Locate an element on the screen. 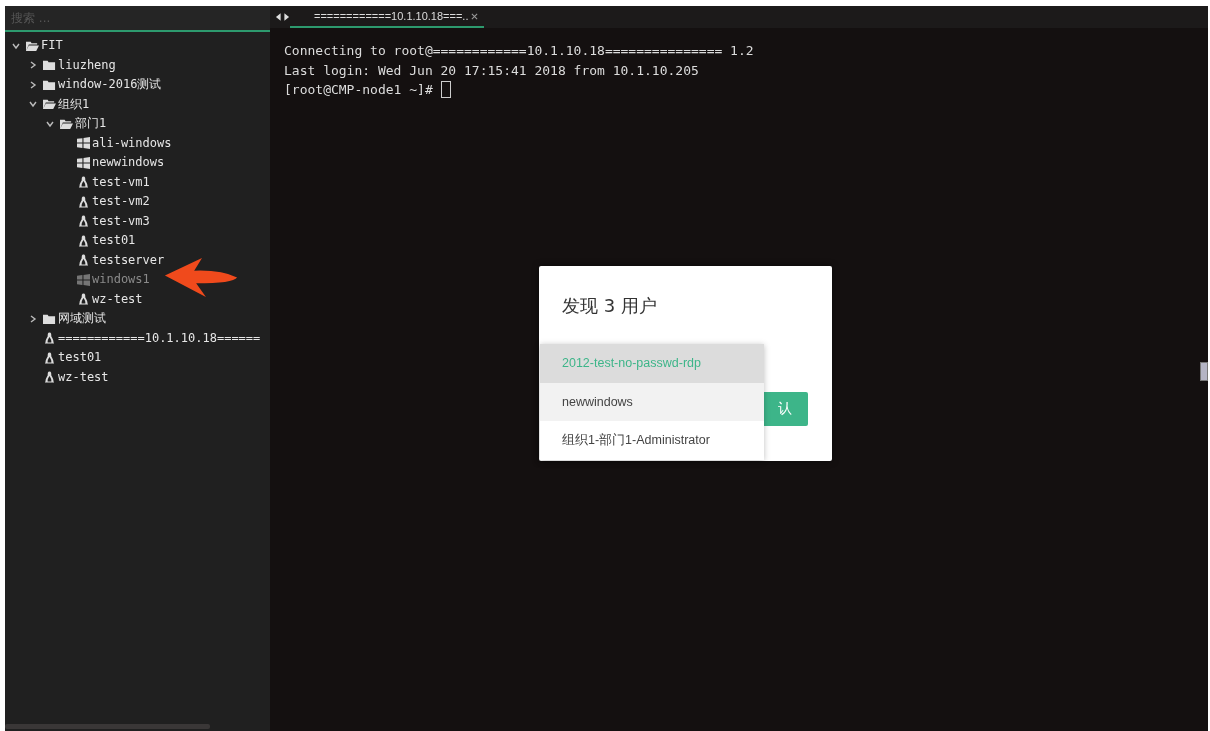 This screenshot has height=731, width=1210. terminal-line: [root@CMP-node1 ~]# is located at coordinates (359, 90).